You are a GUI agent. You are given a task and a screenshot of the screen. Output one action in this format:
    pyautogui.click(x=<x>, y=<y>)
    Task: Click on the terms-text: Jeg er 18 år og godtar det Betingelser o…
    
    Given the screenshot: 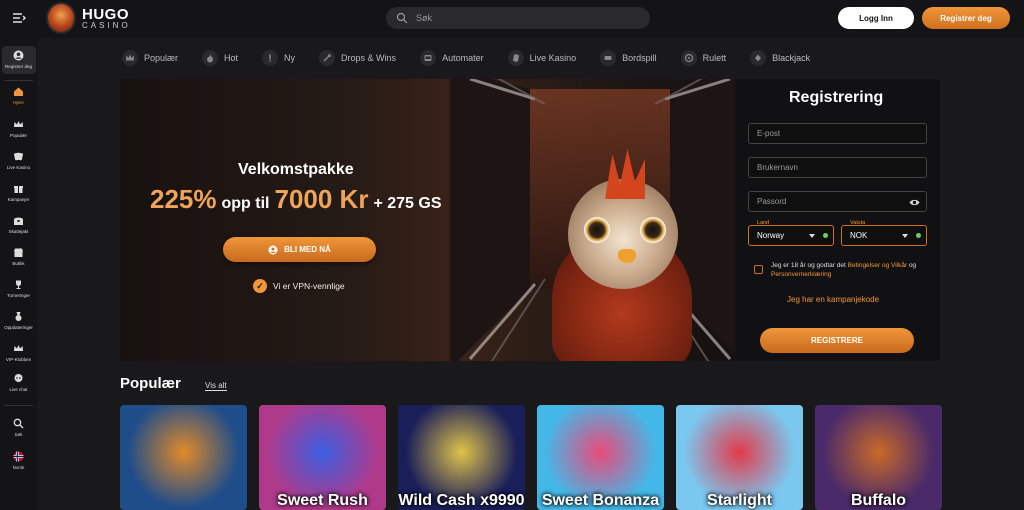 What is the action you would take?
    pyautogui.click(x=851, y=270)
    